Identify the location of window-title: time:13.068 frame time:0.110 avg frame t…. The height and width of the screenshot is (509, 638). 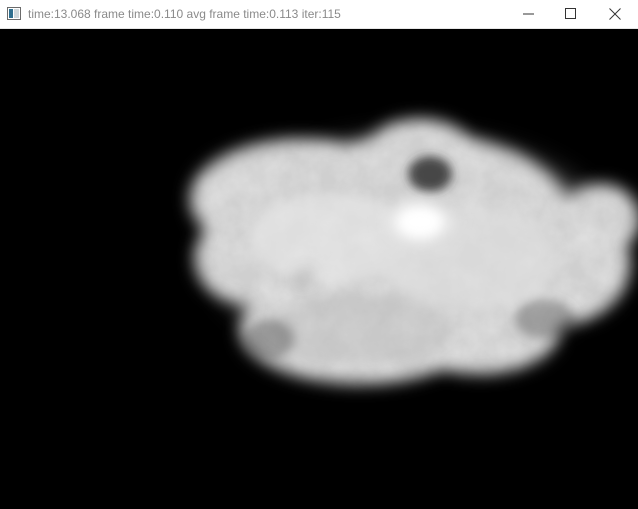
(184, 14).